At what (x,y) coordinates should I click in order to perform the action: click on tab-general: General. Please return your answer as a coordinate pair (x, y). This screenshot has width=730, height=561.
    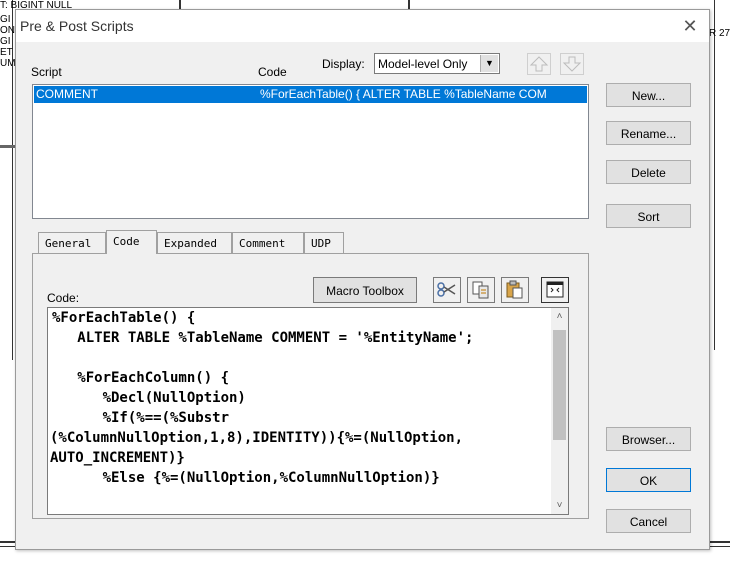
    Looking at the image, I should click on (72, 242).